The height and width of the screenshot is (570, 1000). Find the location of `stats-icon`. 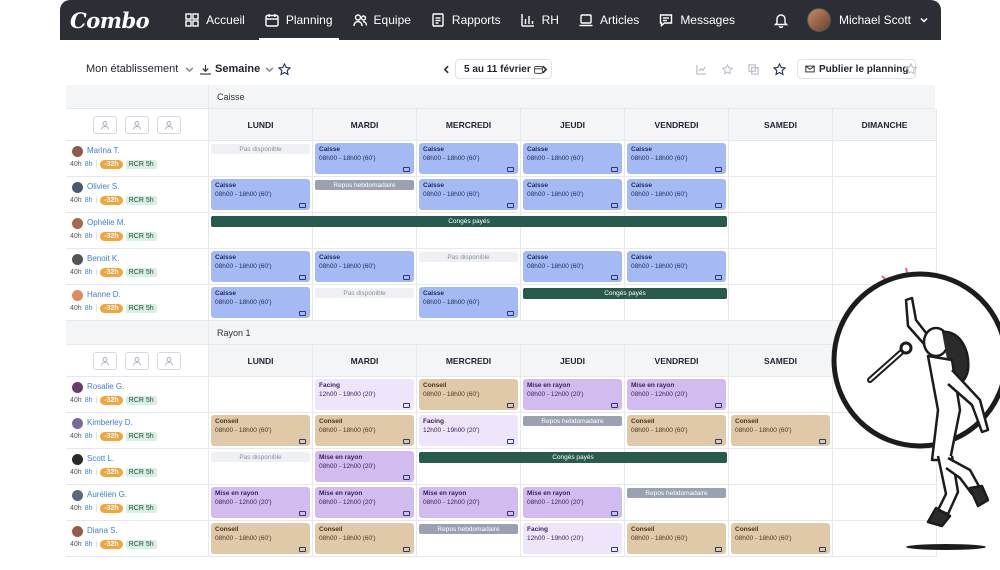

stats-icon is located at coordinates (701, 69).